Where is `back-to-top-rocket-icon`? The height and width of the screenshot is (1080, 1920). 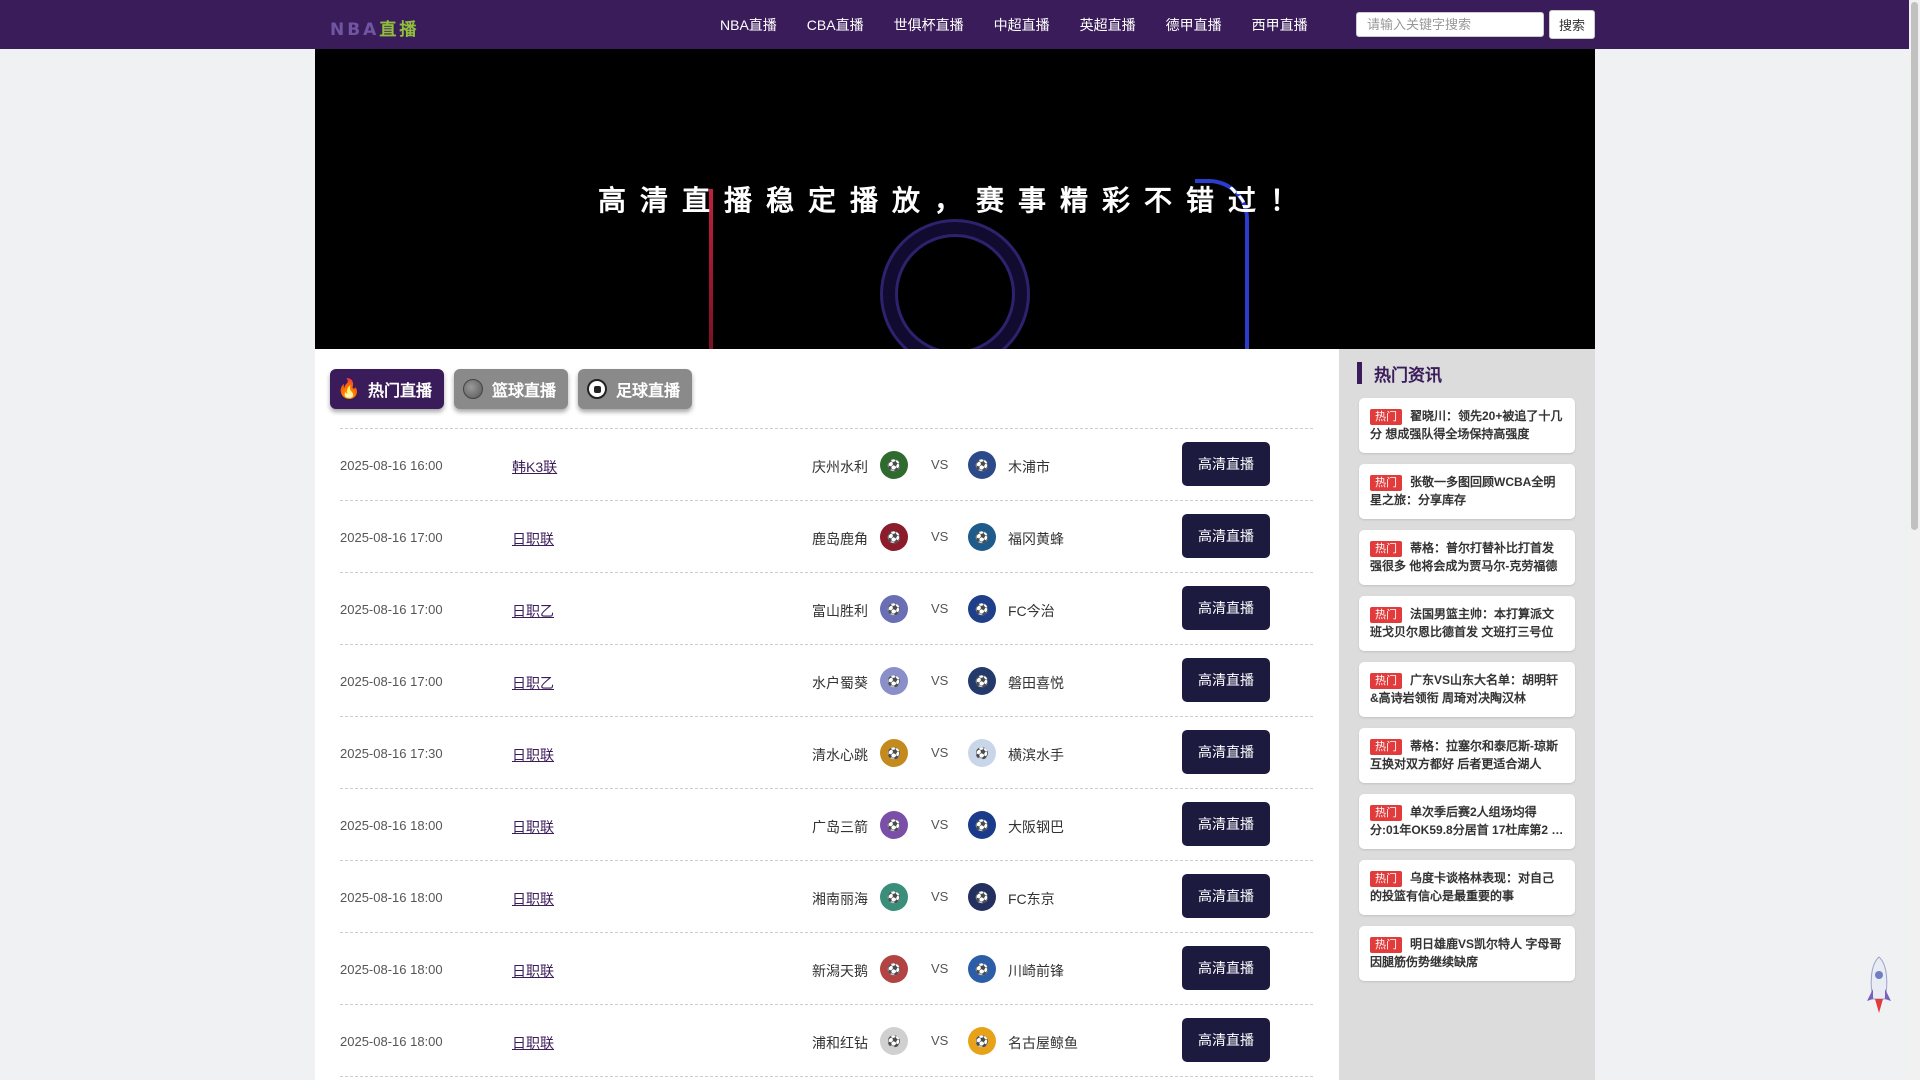 back-to-top-rocket-icon is located at coordinates (1879, 985).